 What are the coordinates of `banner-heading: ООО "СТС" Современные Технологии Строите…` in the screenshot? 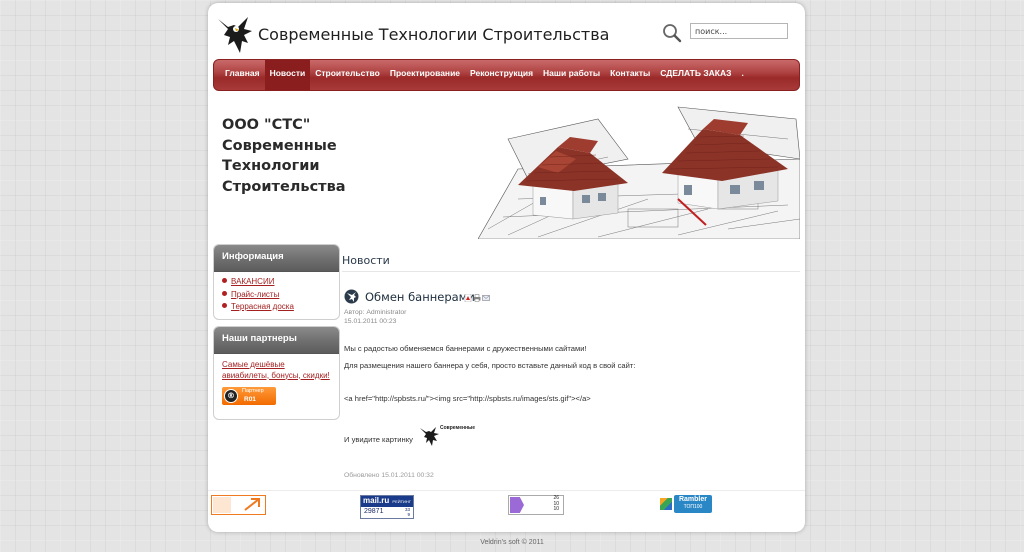 It's located at (284, 156).